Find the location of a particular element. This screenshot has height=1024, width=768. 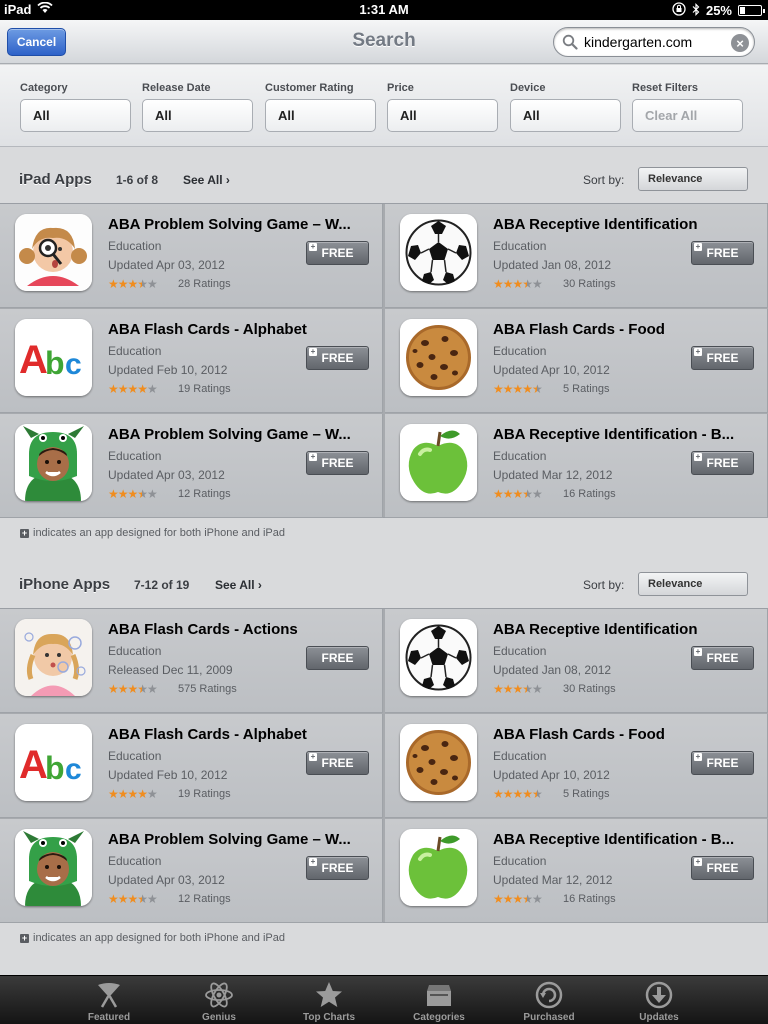

ratings-count: 12 Ratings is located at coordinates (204, 494).